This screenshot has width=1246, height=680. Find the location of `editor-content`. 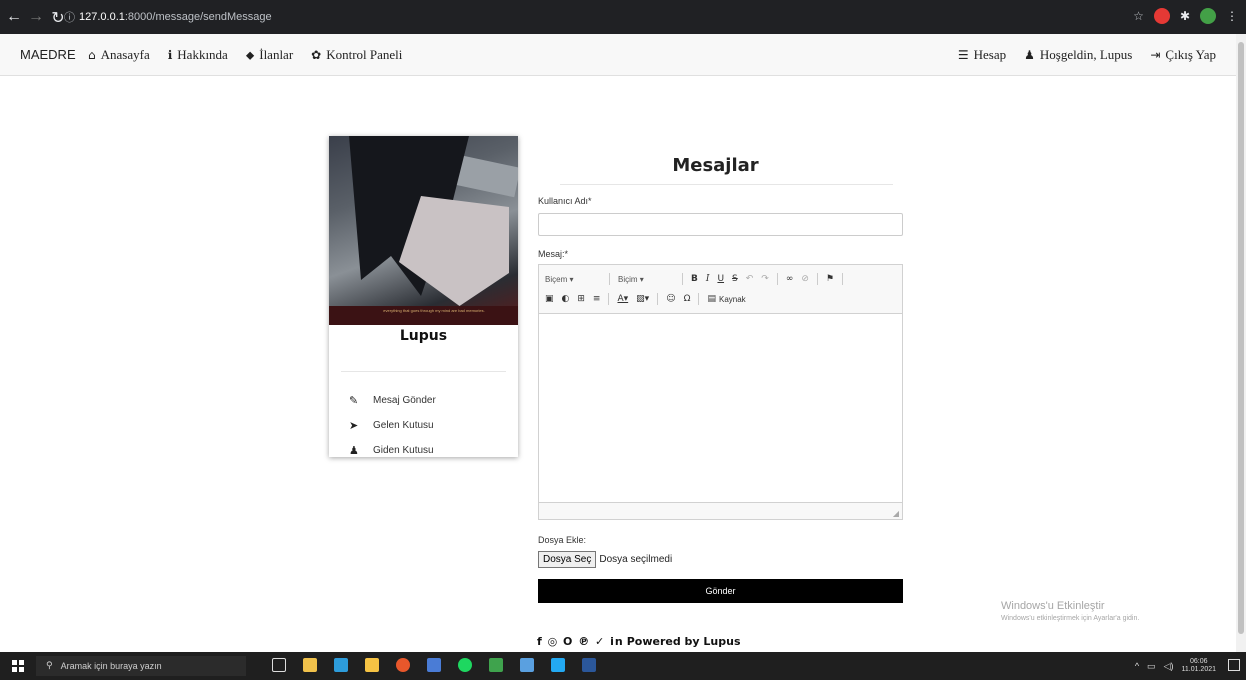

editor-content is located at coordinates (720, 408).